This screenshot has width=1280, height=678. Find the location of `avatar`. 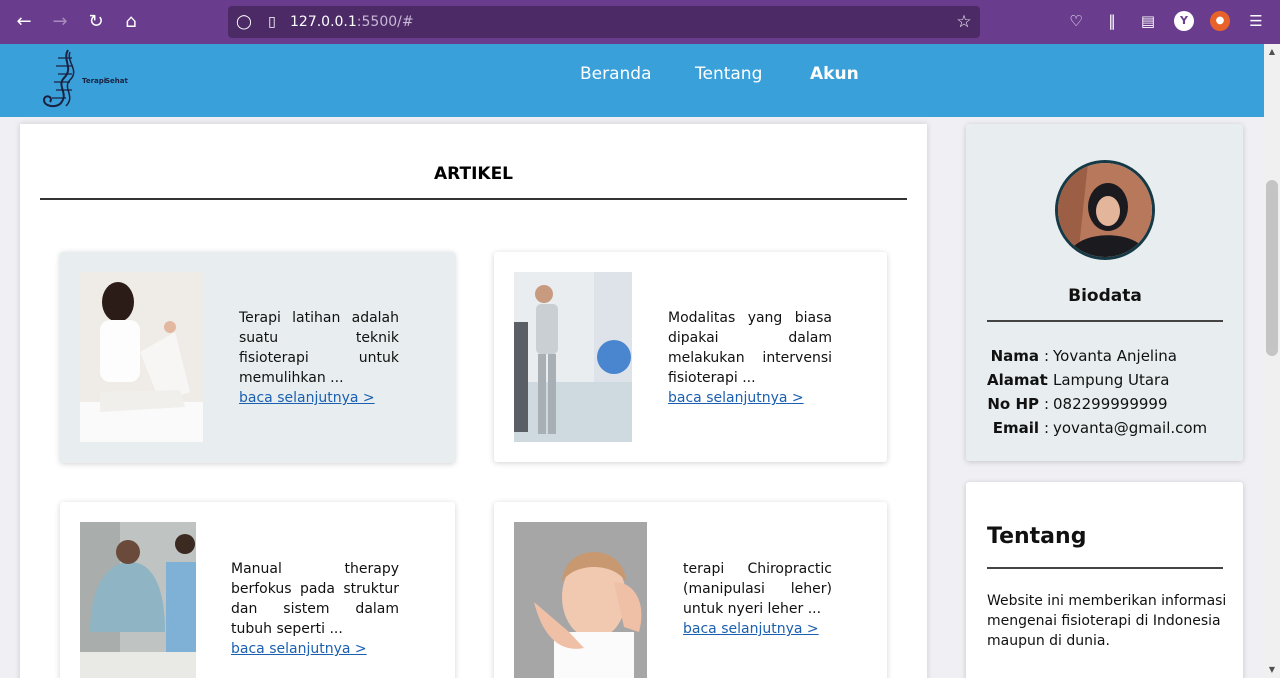

avatar is located at coordinates (1105, 210).